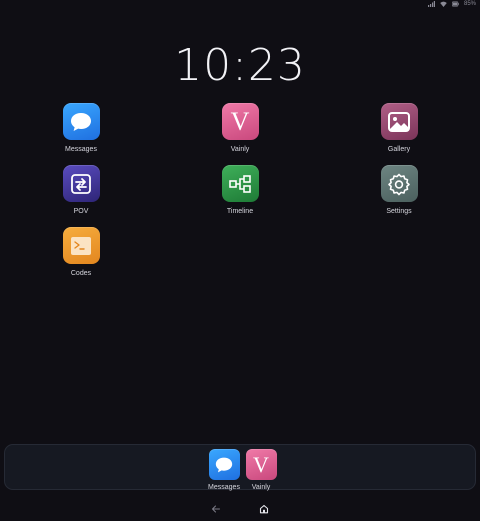 The height and width of the screenshot is (521, 480). Describe the element at coordinates (81, 211) in the screenshot. I see `app-label: POV` at that location.